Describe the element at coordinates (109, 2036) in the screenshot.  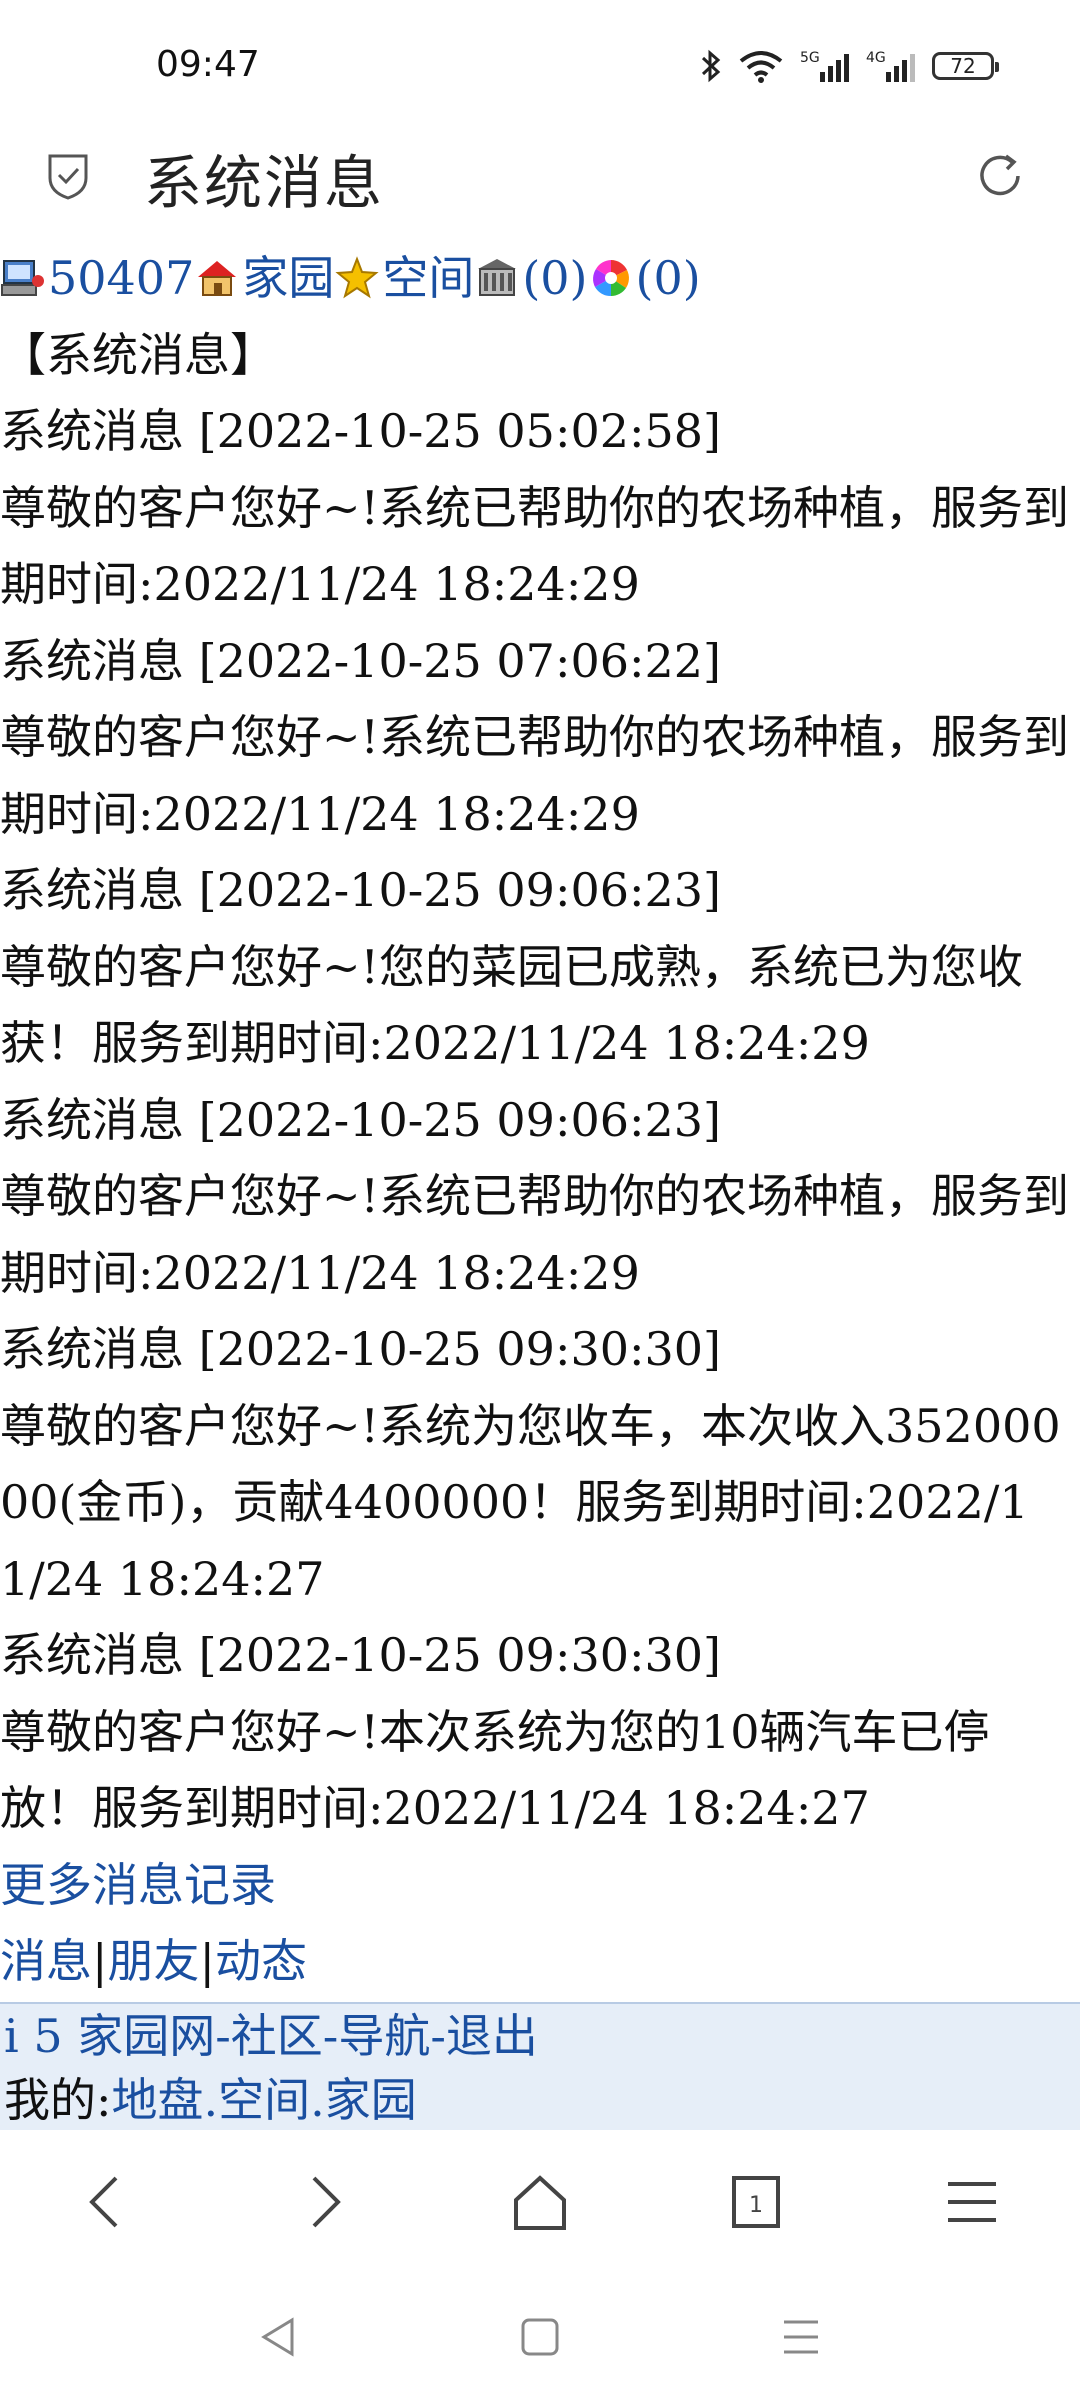
I see `site-link: i 5 家园网` at that location.